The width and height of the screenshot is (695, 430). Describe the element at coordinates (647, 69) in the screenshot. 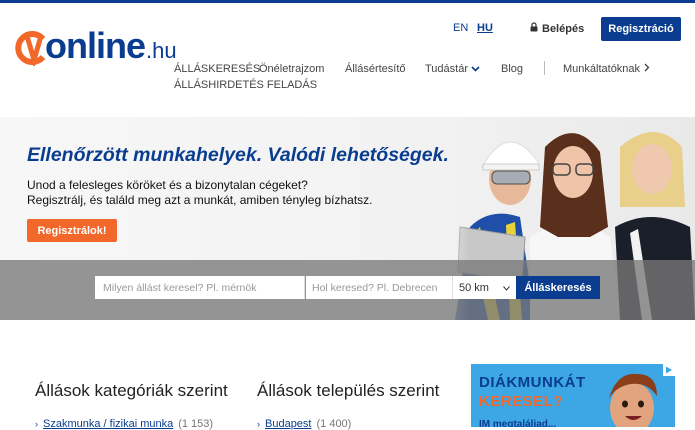

I see `chevron-right-icon` at that location.